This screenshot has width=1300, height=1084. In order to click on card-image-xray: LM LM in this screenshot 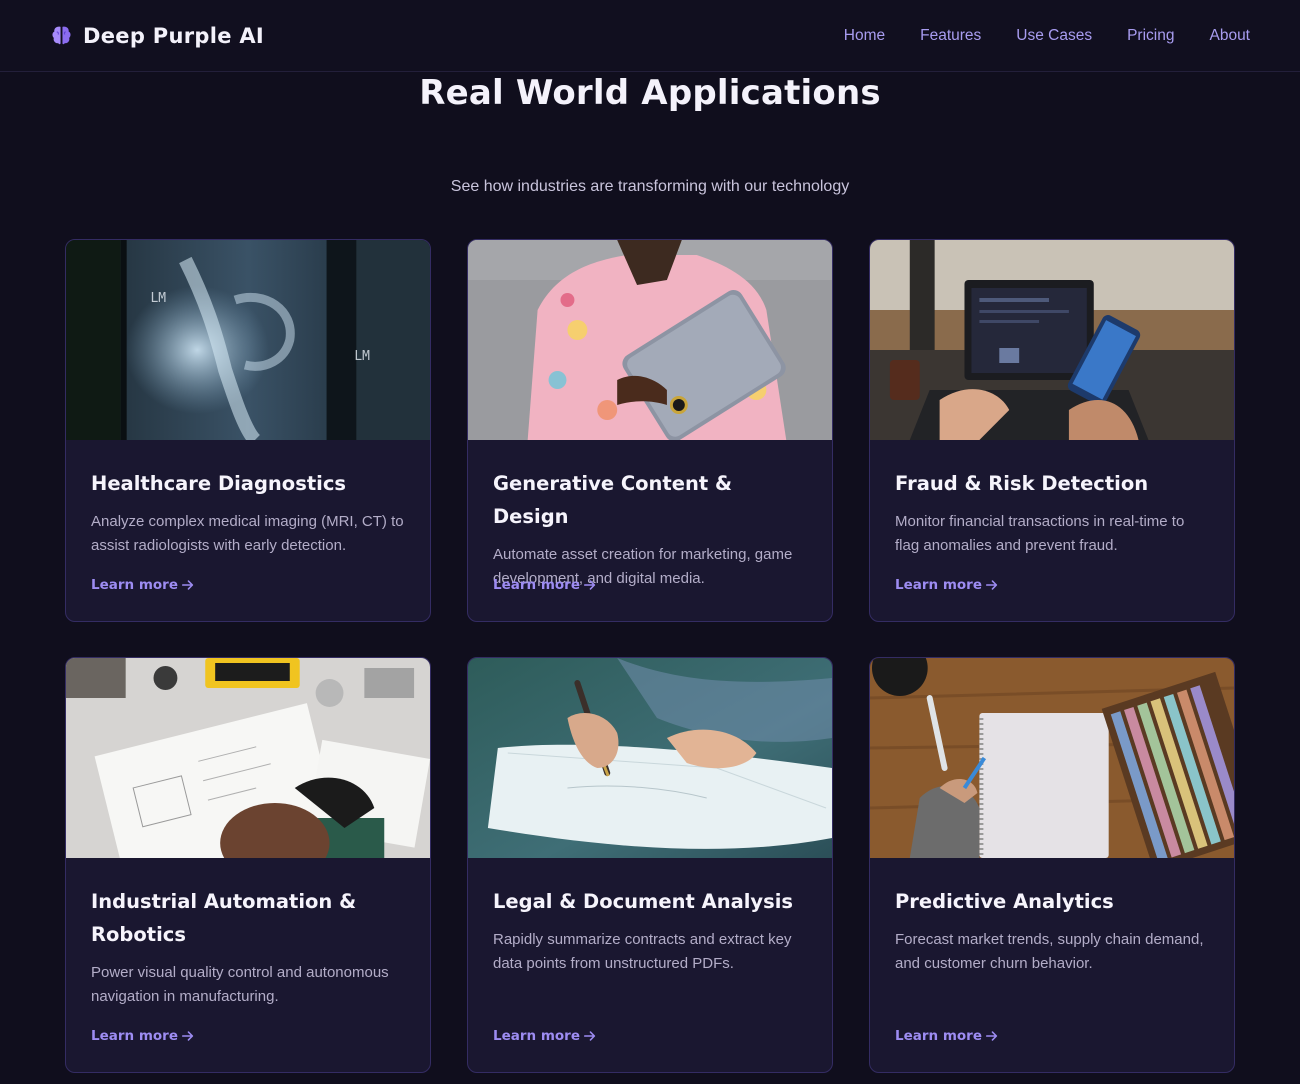, I will do `click(248, 340)`.